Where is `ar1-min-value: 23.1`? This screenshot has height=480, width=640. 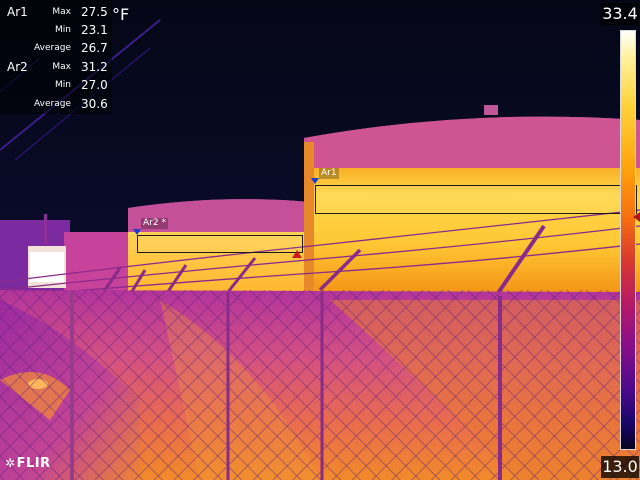
ar1-min-value: 23.1 is located at coordinates (94, 30).